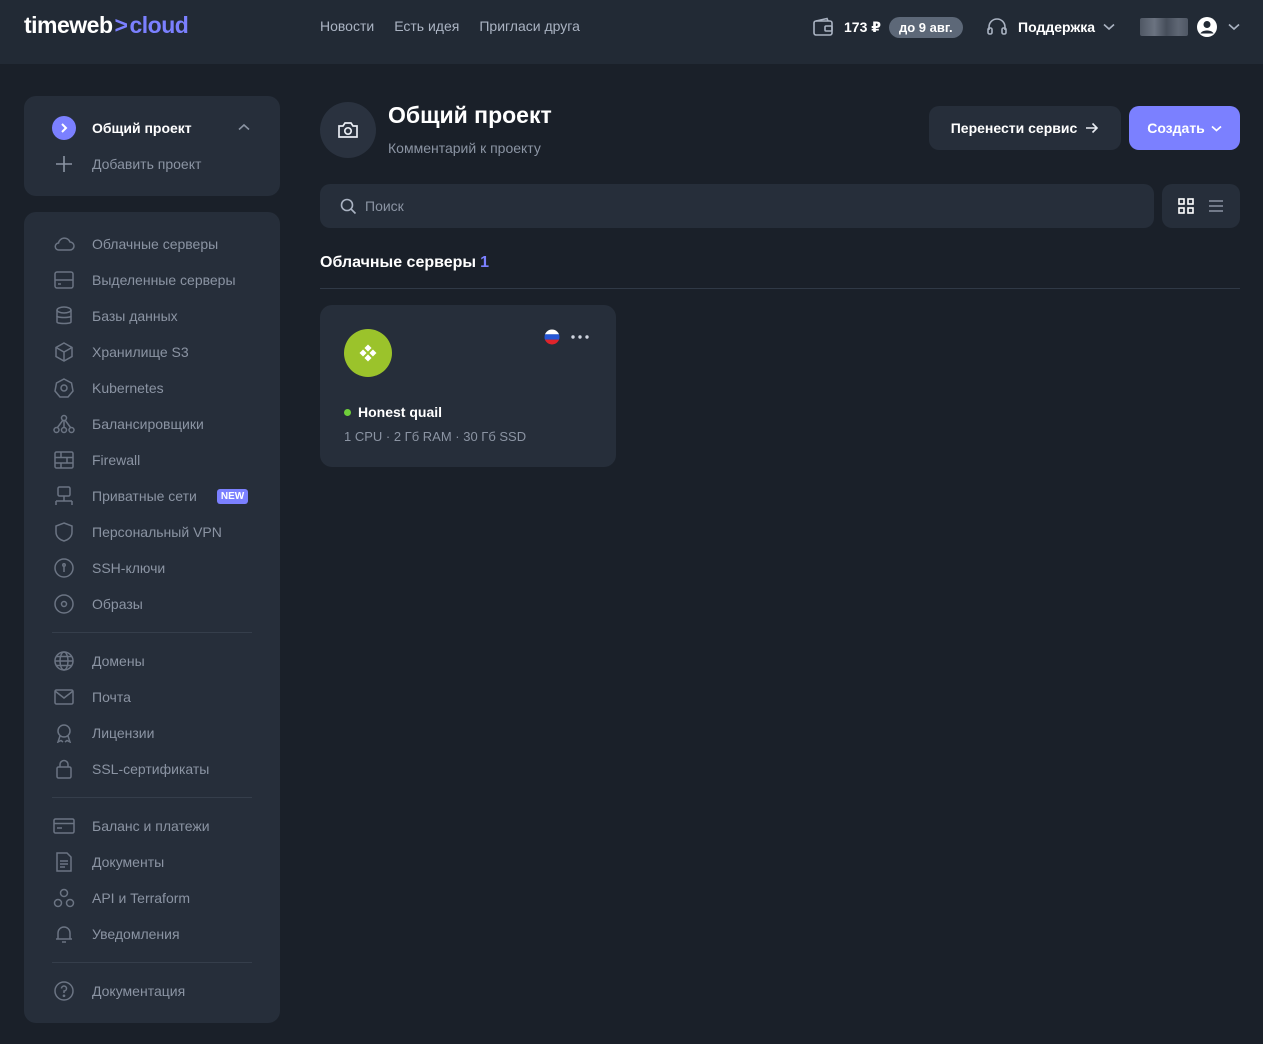 This screenshot has height=1044, width=1263. Describe the element at coordinates (135, 316) in the screenshot. I see `sidebar-item-label: Базы данных` at that location.